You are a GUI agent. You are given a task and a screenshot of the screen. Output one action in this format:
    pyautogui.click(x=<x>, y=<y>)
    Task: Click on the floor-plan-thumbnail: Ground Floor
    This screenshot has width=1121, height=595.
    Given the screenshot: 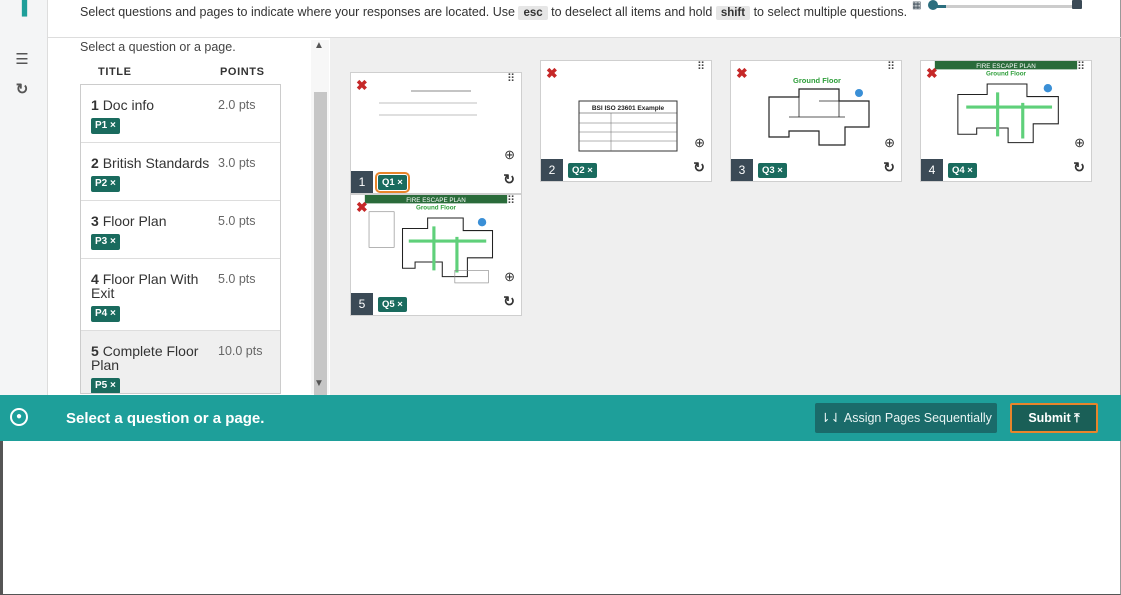 What is the action you would take?
    pyautogui.click(x=819, y=111)
    